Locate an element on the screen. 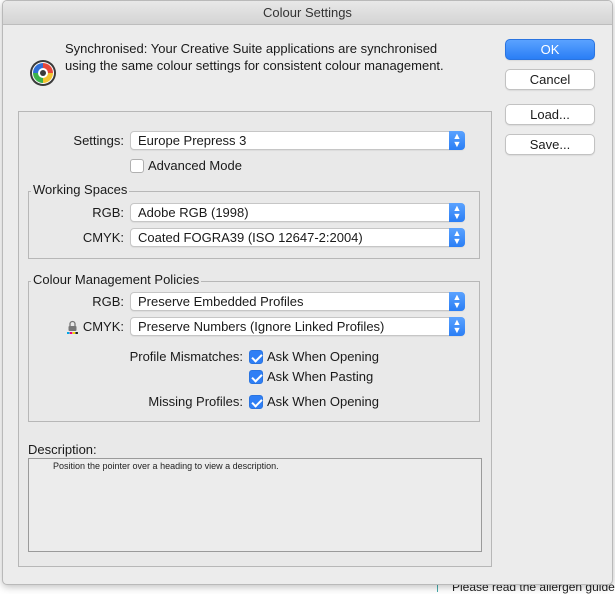 The height and width of the screenshot is (594, 615). mismatch-ask-opening-label: Ask When Opening is located at coordinates (323, 356).